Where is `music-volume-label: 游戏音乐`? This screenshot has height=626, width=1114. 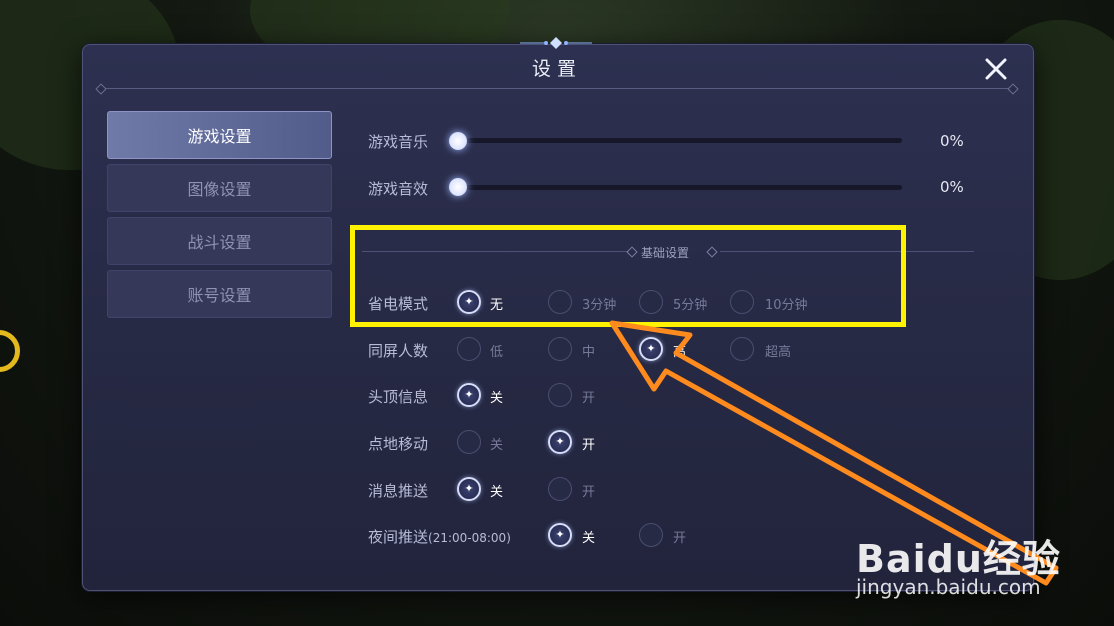 music-volume-label: 游戏音乐 is located at coordinates (398, 142).